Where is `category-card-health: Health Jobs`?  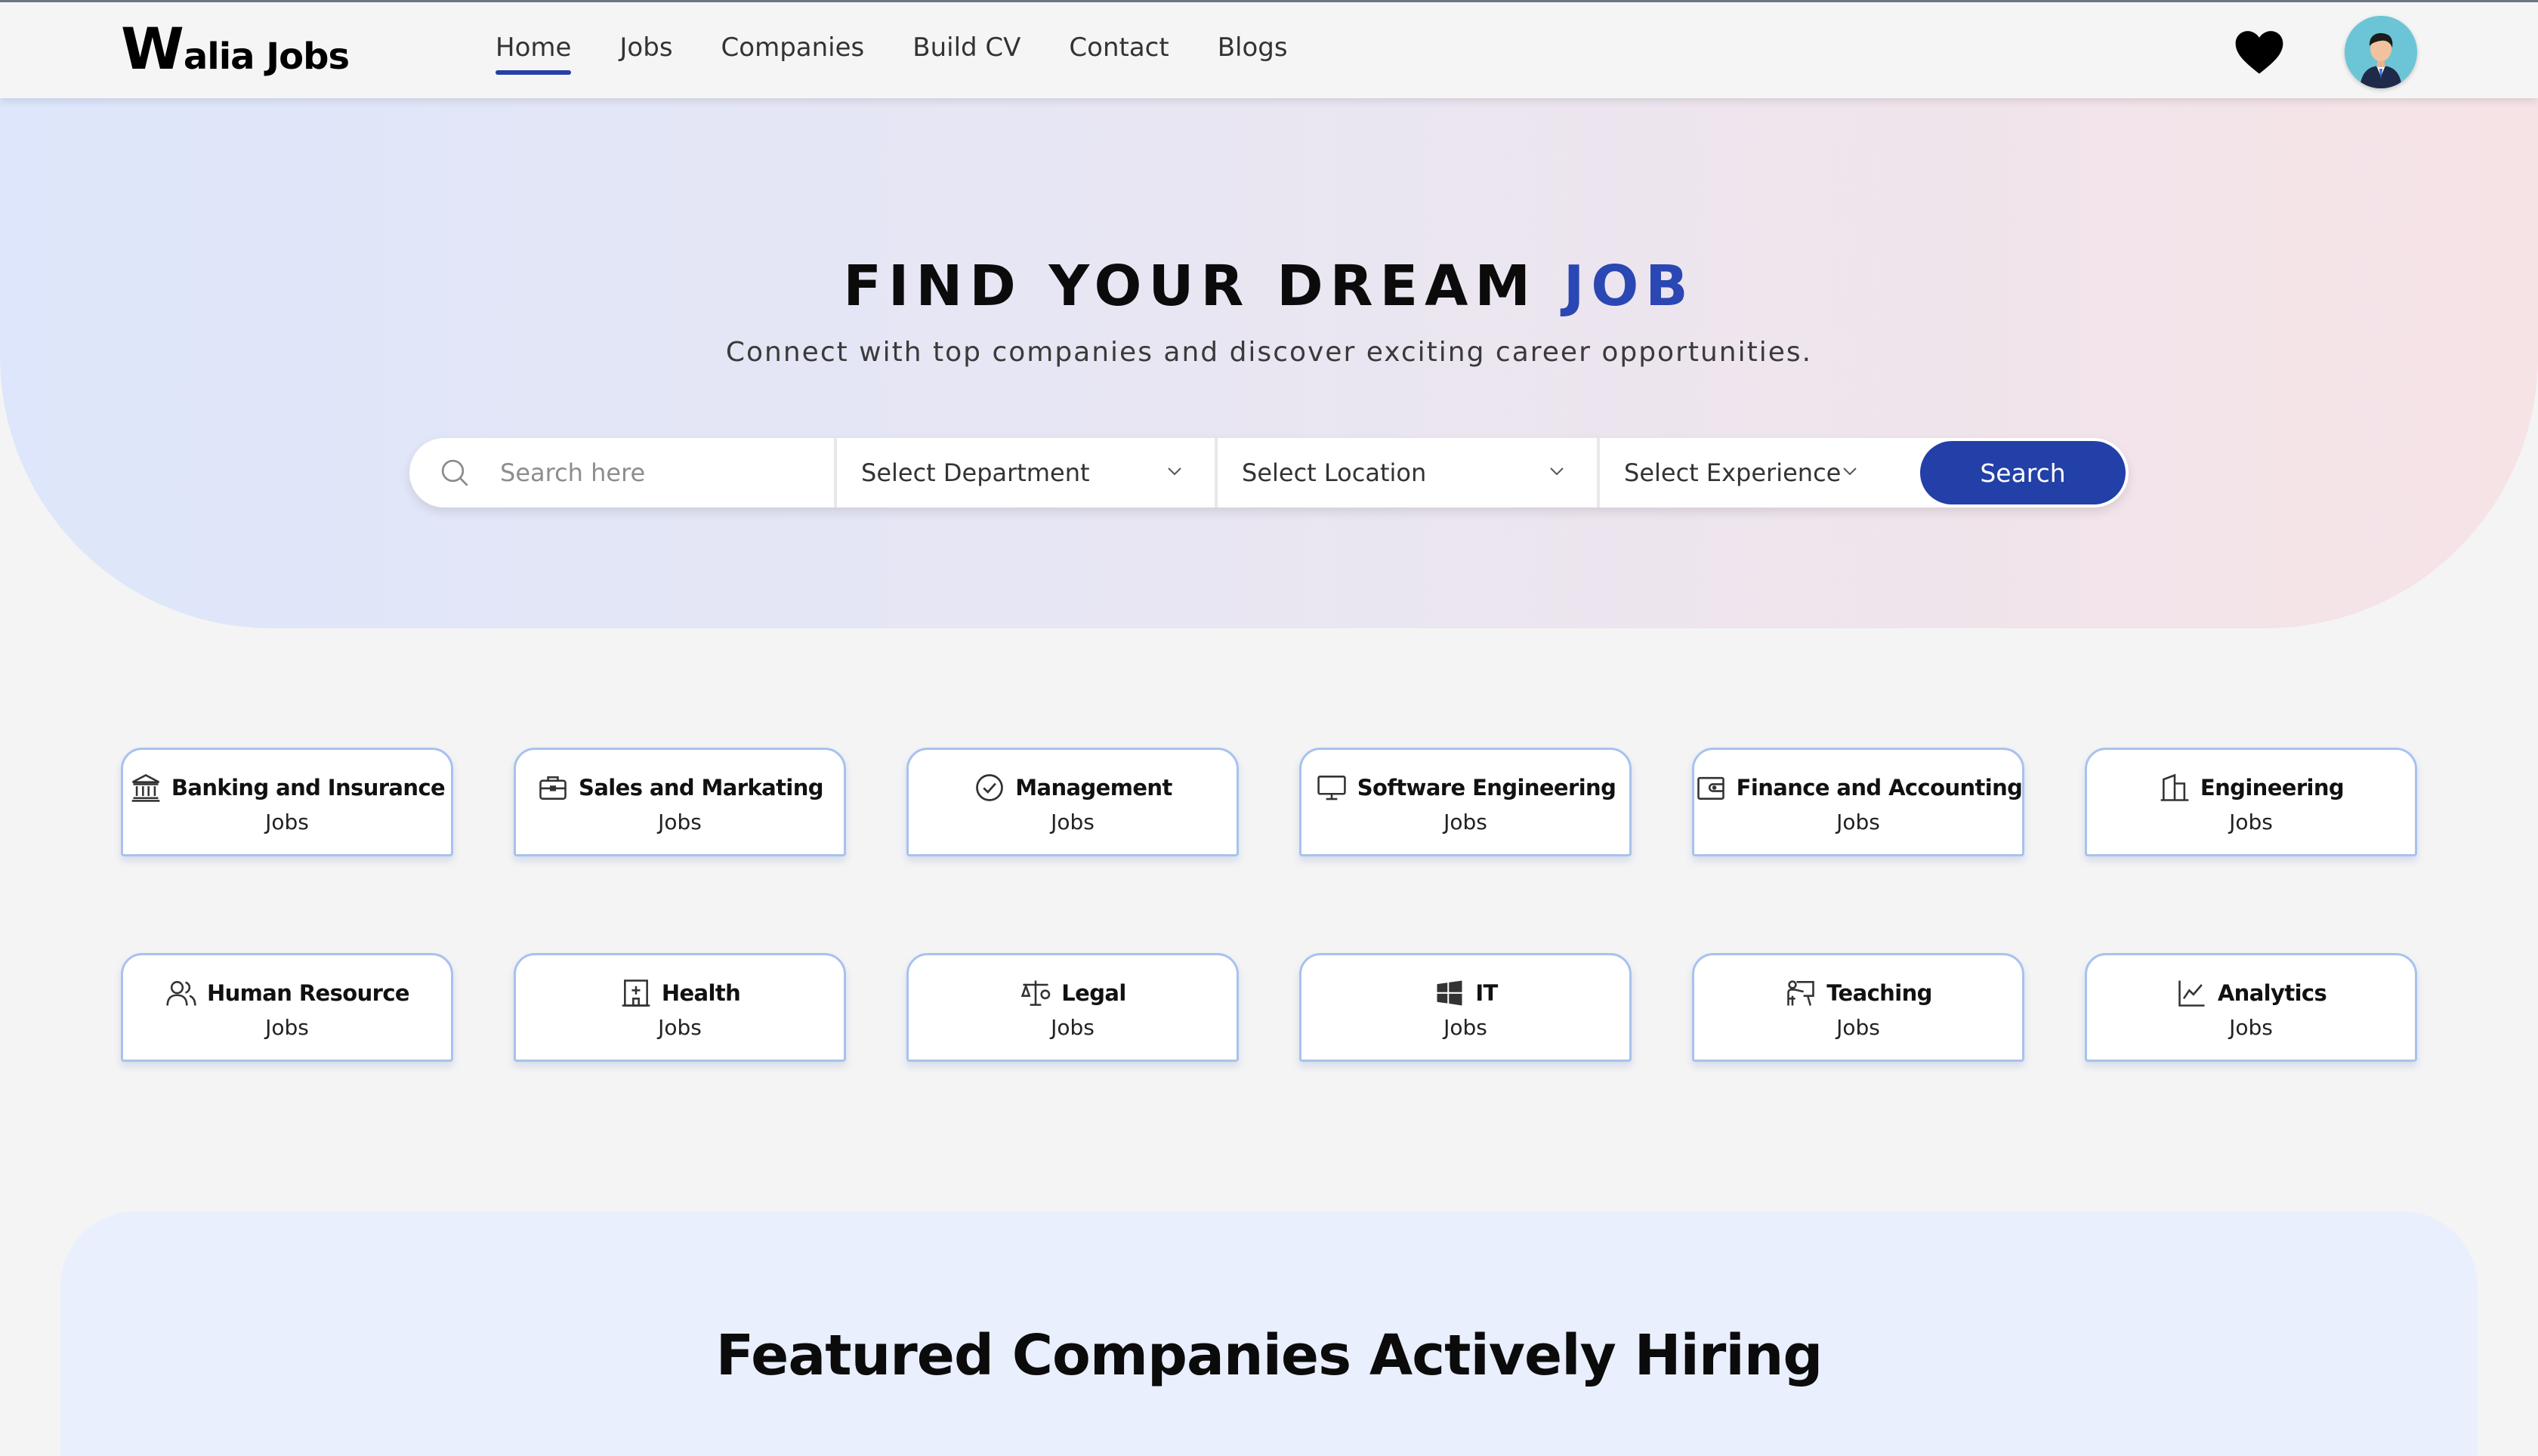 category-card-health: Health Jobs is located at coordinates (680, 1007).